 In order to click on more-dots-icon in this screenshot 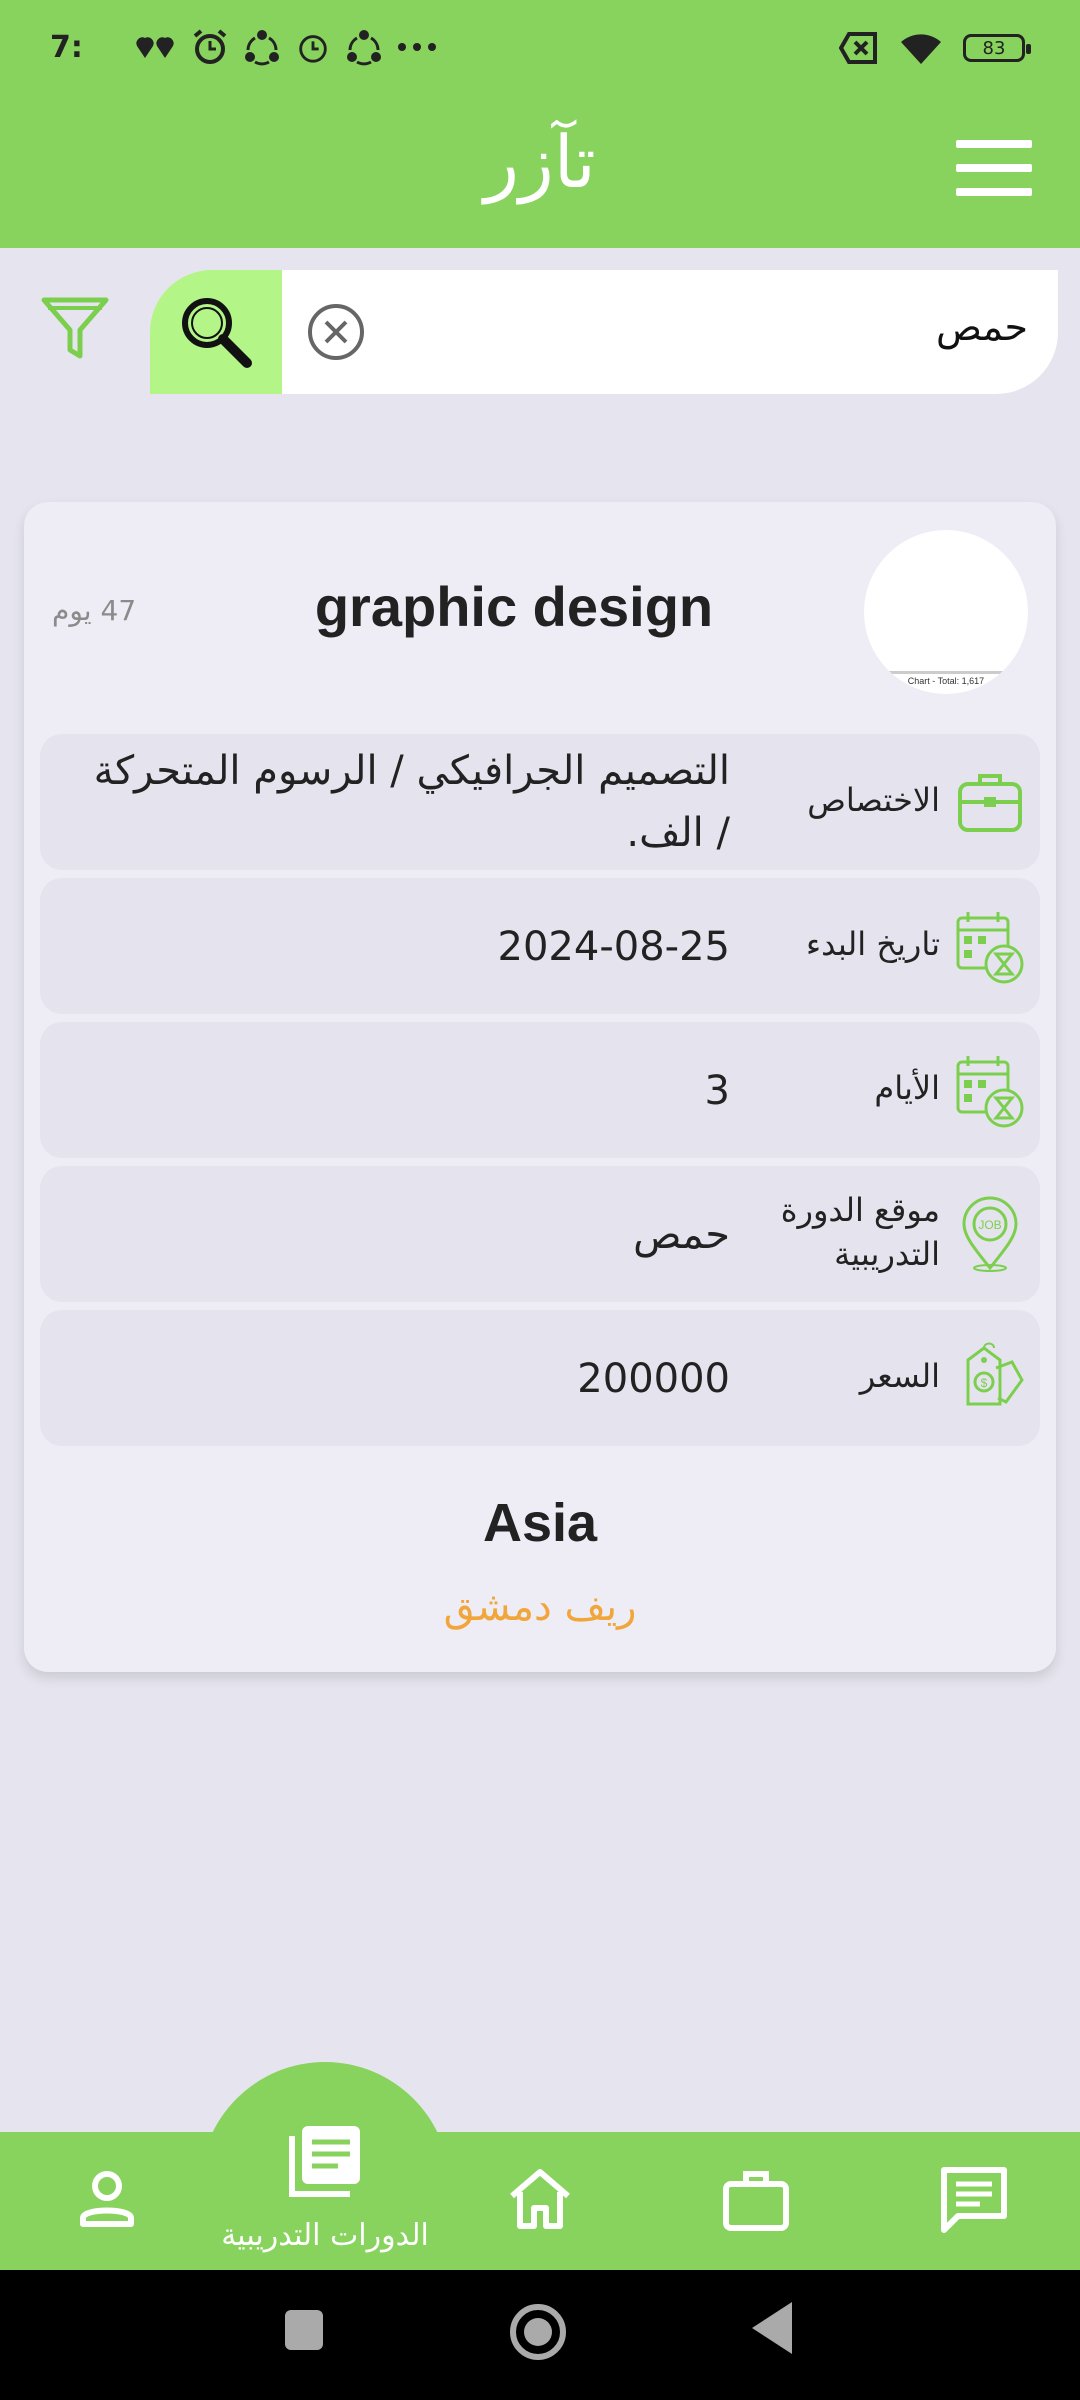, I will do `click(417, 47)`.